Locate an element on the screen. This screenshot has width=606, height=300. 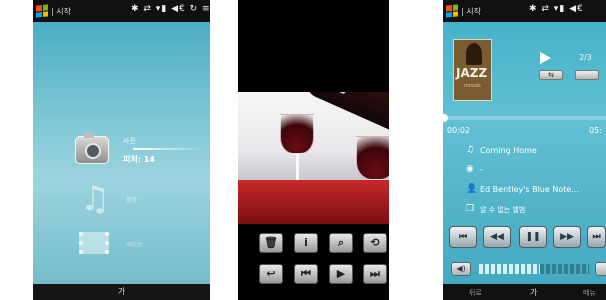
zoom-button: ⌕ is located at coordinates (341, 243).